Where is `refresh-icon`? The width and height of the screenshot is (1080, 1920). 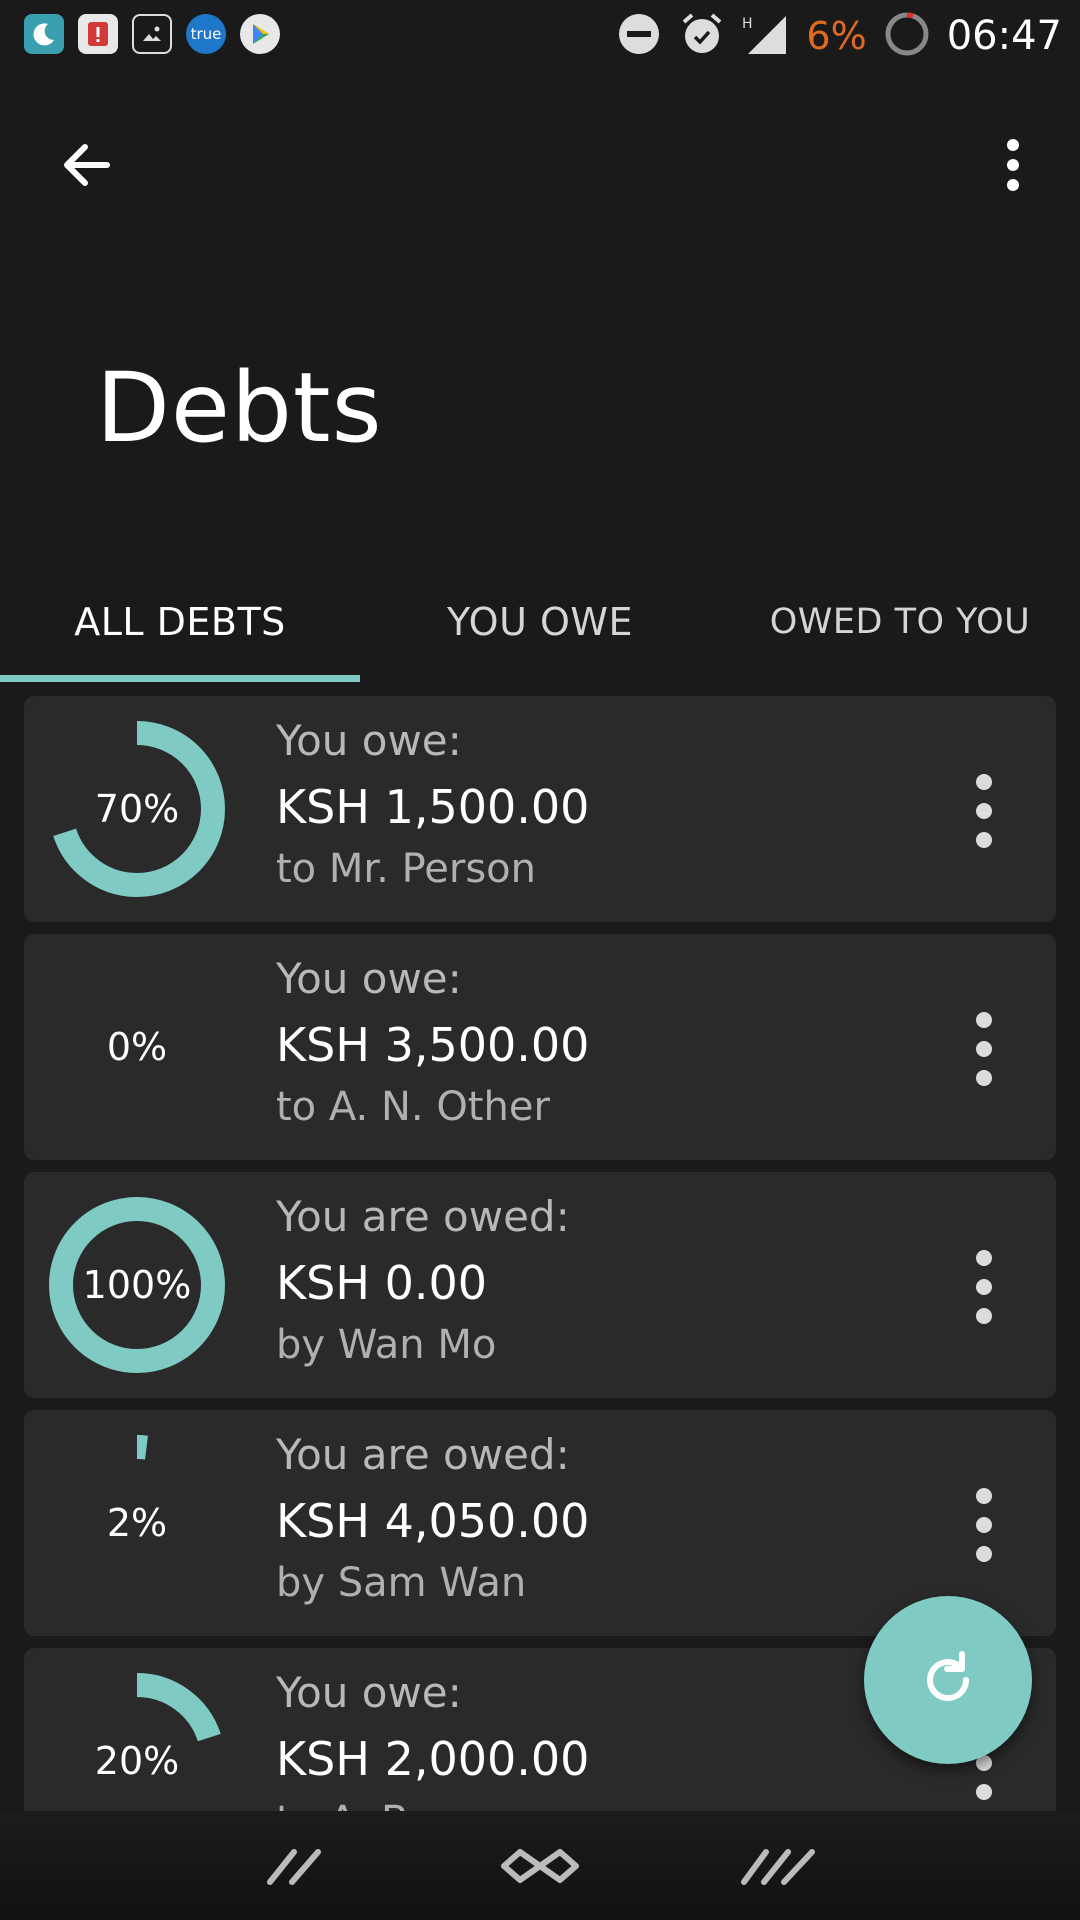 refresh-icon is located at coordinates (948, 1676).